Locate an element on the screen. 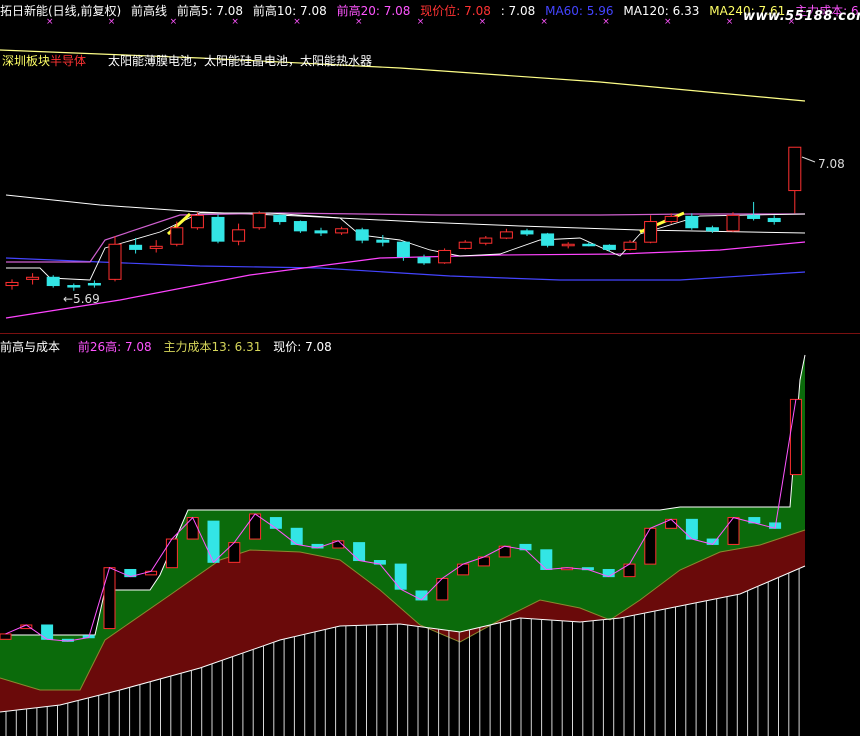 The width and height of the screenshot is (860, 736). watermark: www.55188.com is located at coordinates (801, 16).